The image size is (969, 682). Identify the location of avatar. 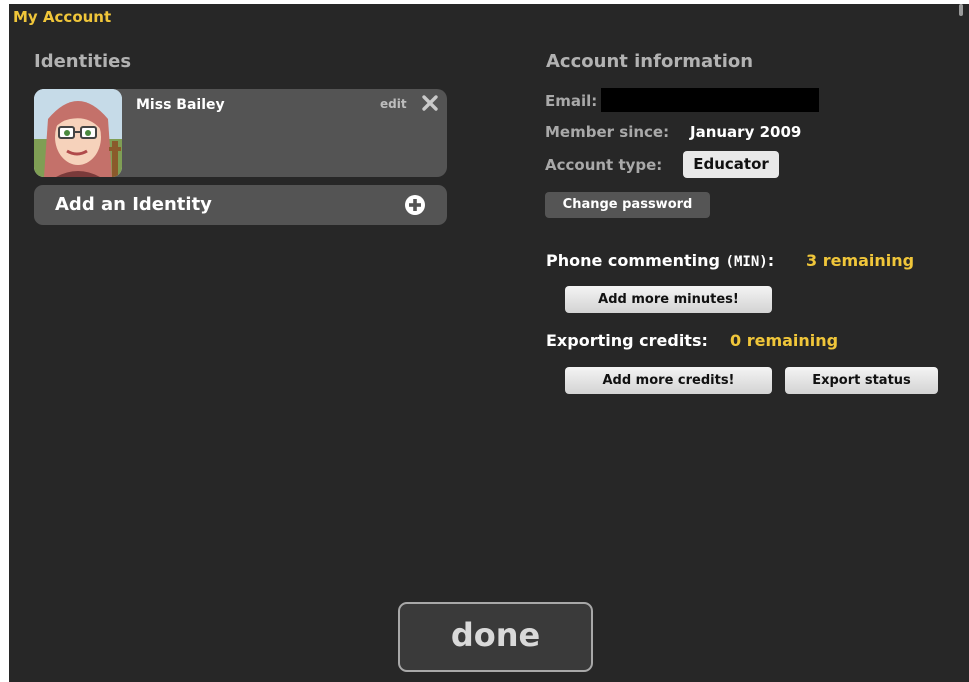
(78, 133).